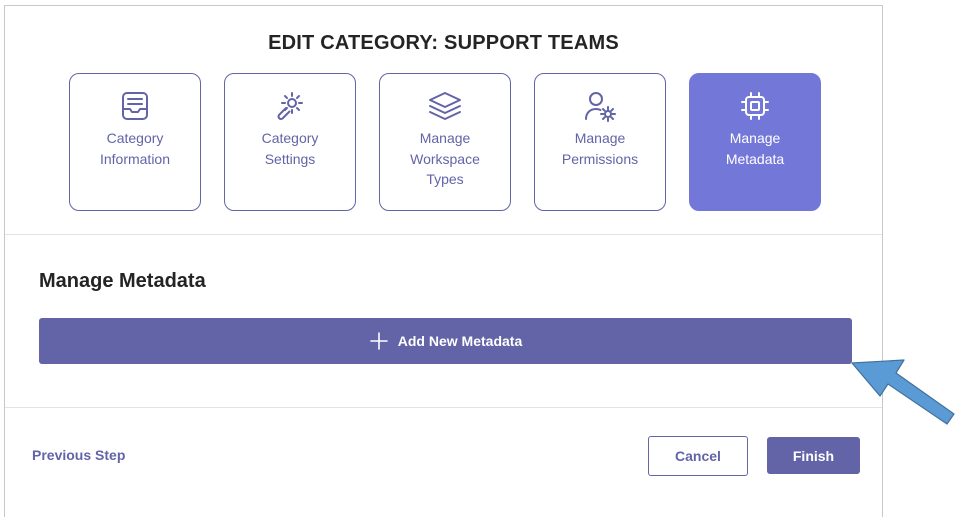  What do you see at coordinates (600, 148) in the screenshot?
I see `step-label: Manage Permissions` at bounding box center [600, 148].